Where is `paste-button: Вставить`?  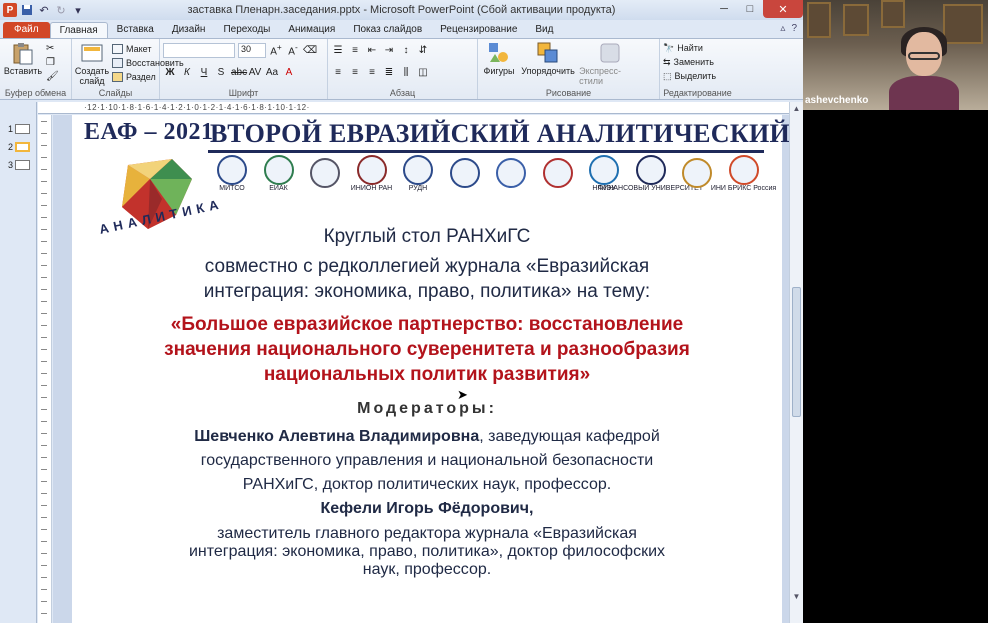
paste-button: Вставить is located at coordinates (23, 58).